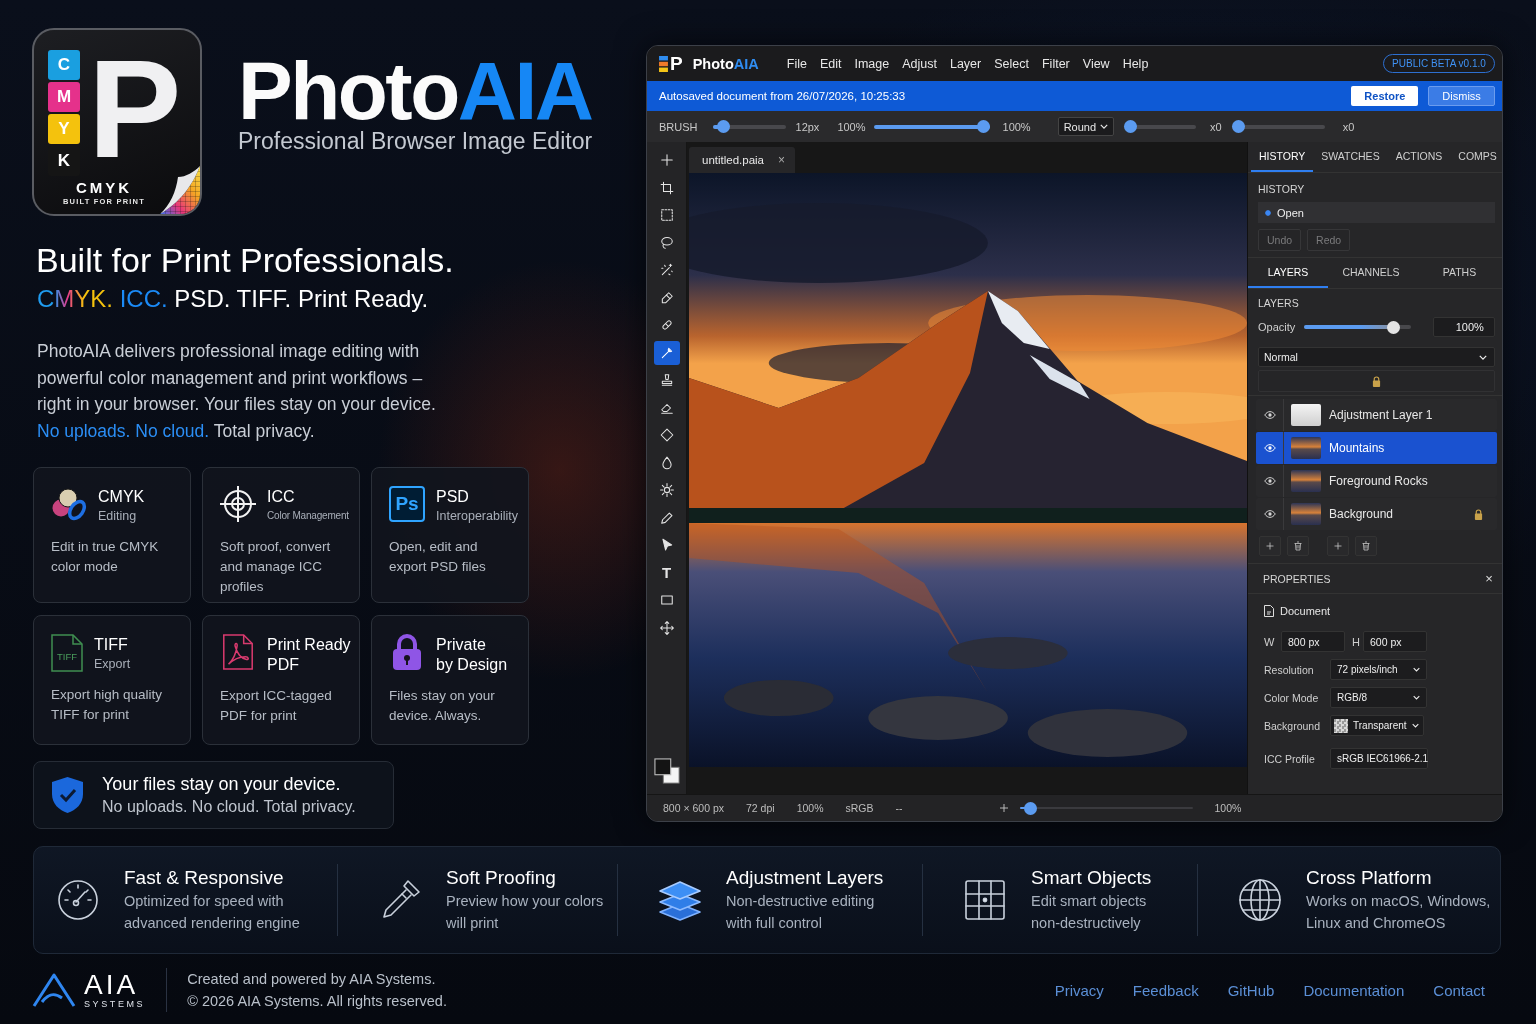 This screenshot has height=1024, width=1536. Describe the element at coordinates (830, 63) in the screenshot. I see `menu-item: Edit` at that location.